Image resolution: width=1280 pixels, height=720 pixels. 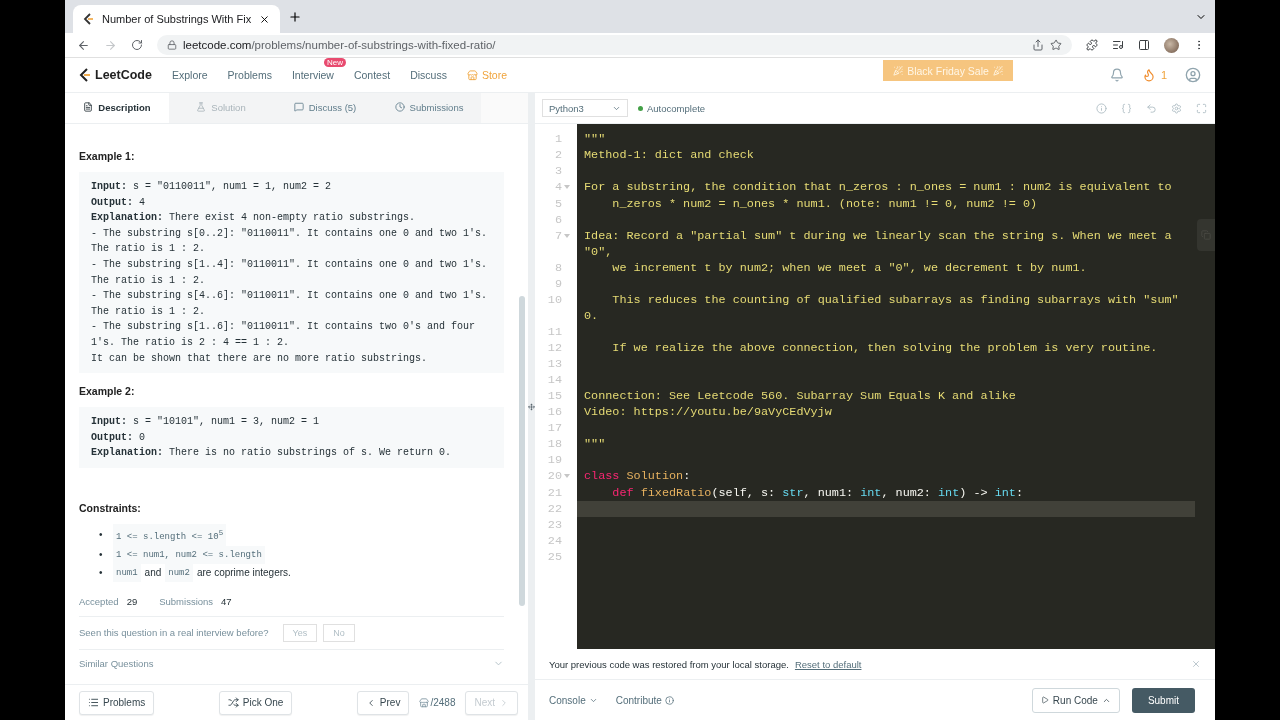 I want to click on nav-link: Discuss, so click(x=428, y=75).